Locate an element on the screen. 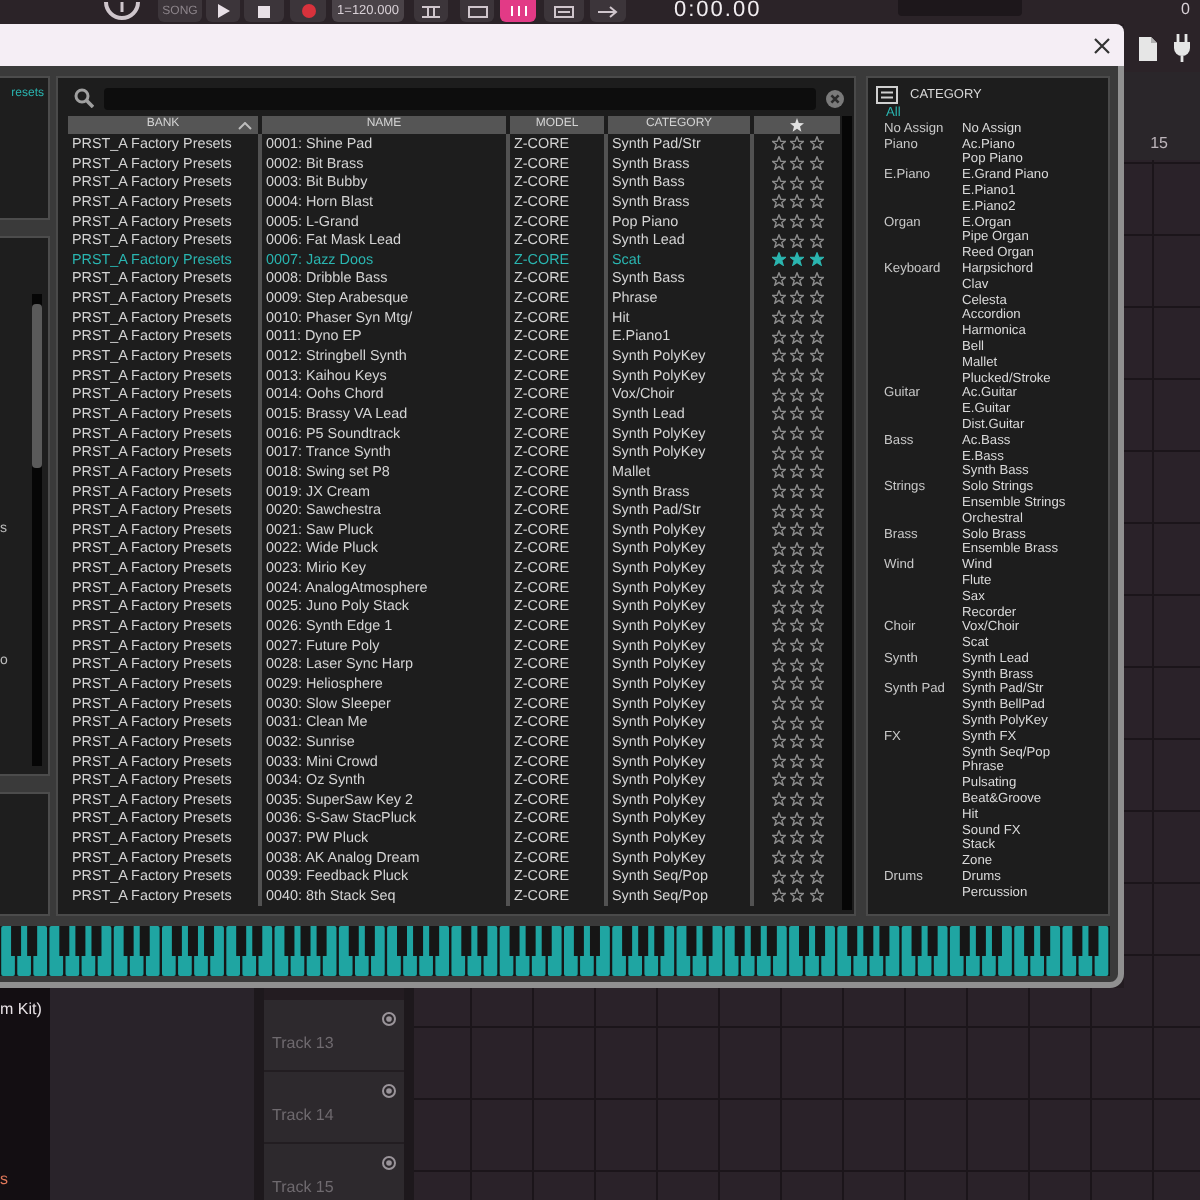  clear-icon is located at coordinates (835, 98).